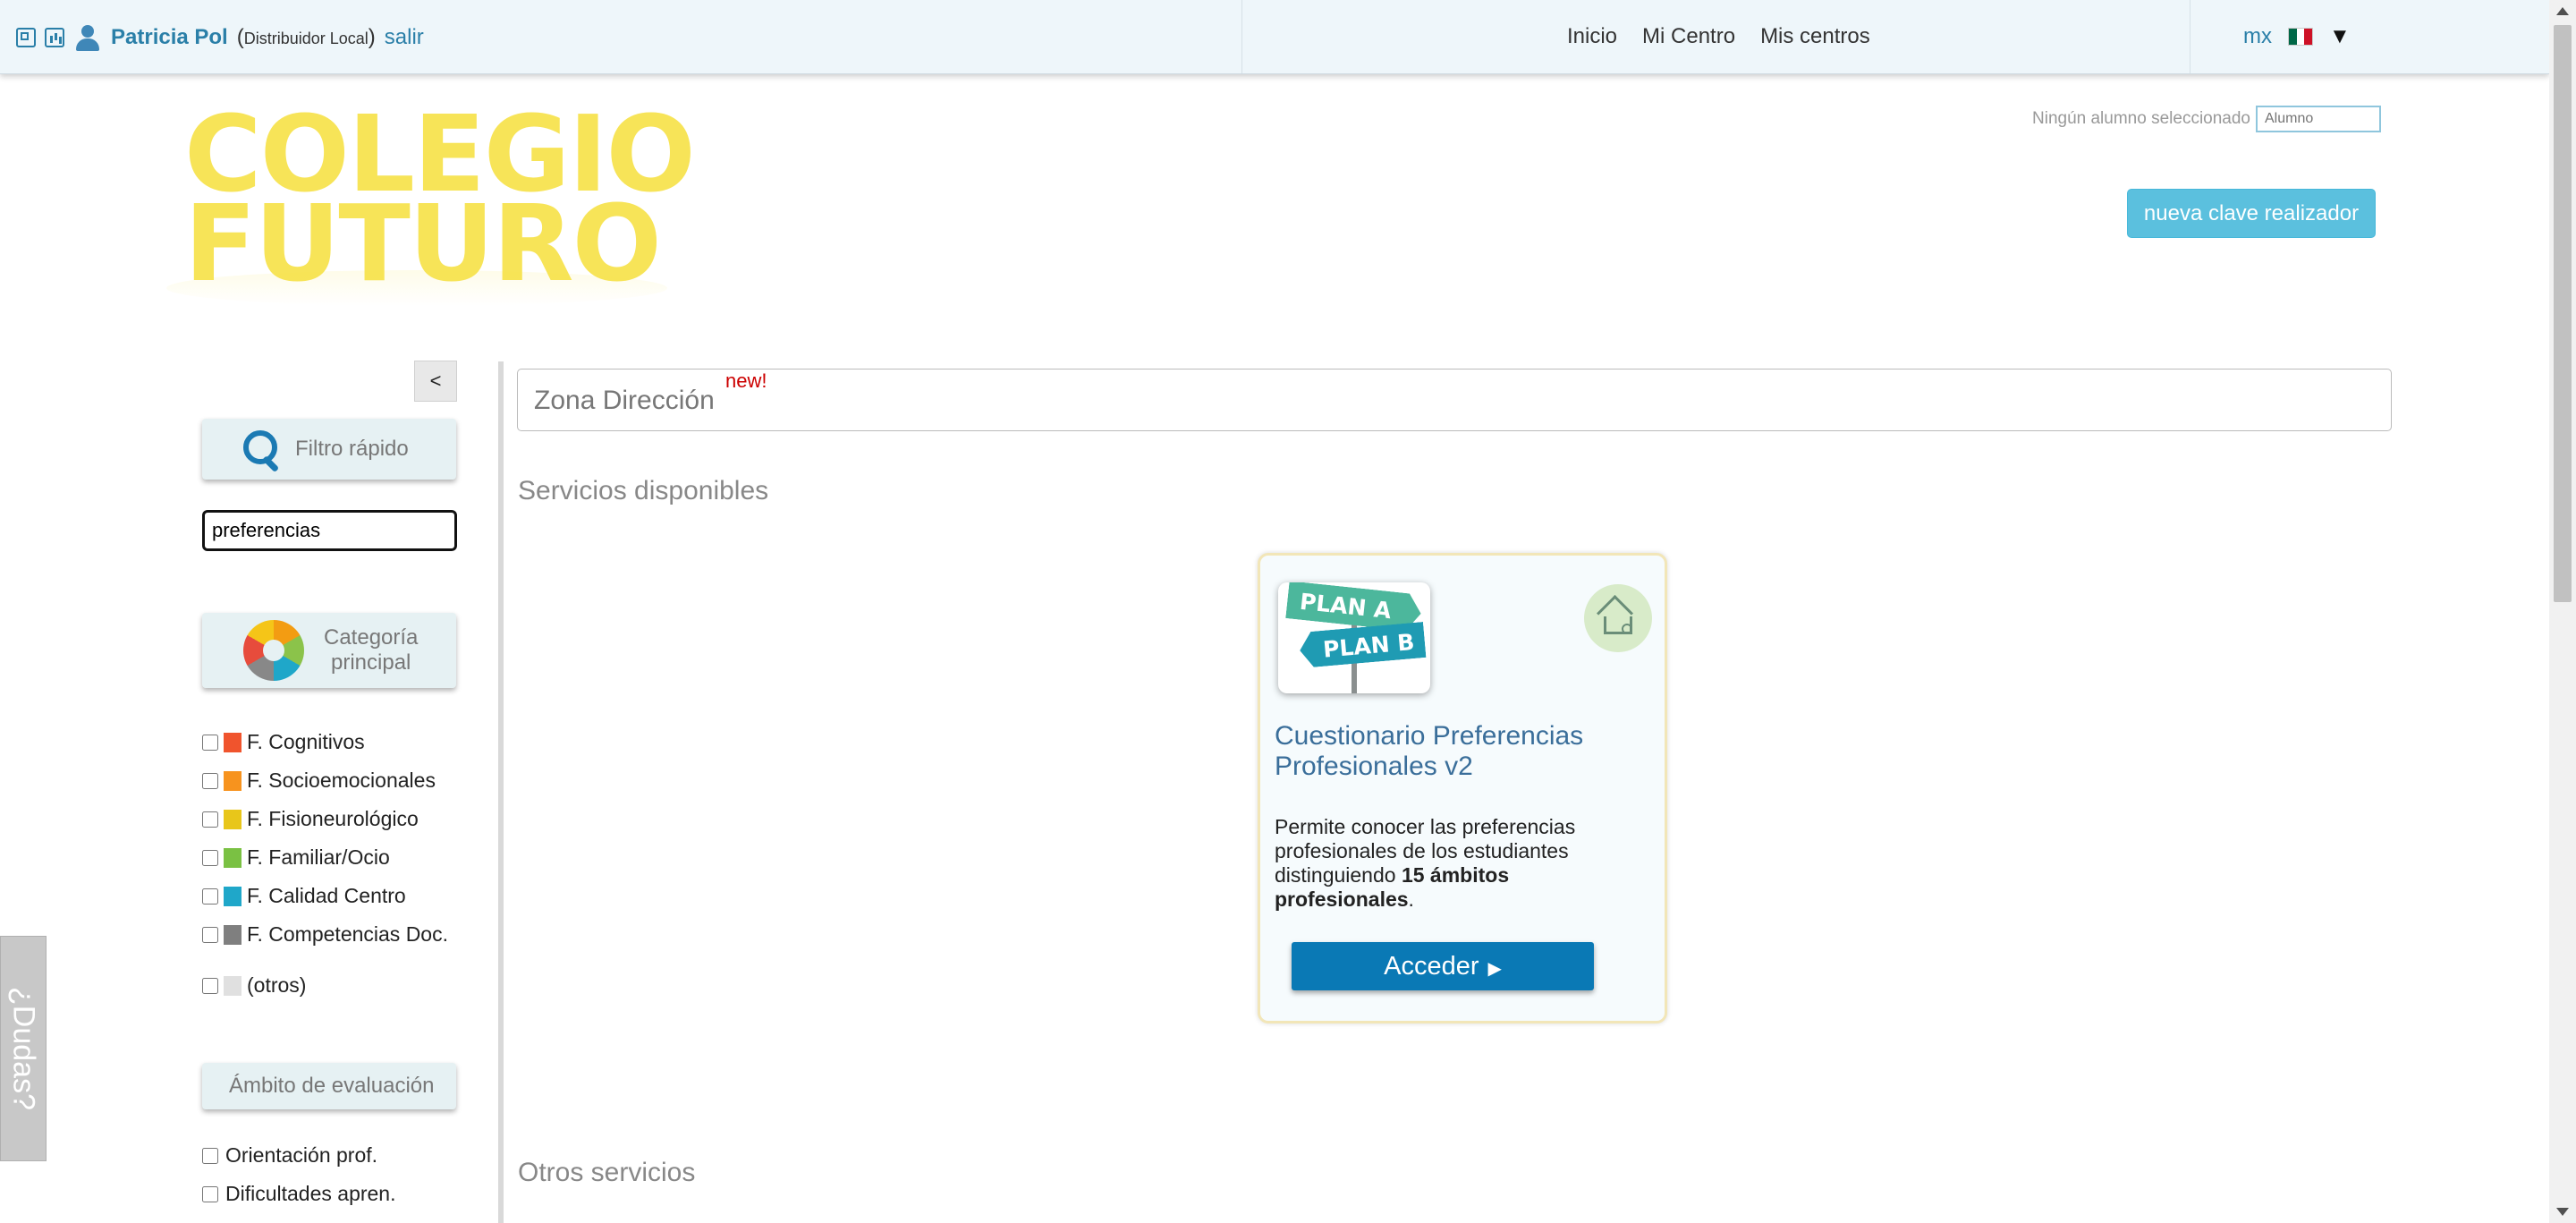  I want to click on main-nav: Inicio Mi Centro Mis centros, so click(1718, 36).